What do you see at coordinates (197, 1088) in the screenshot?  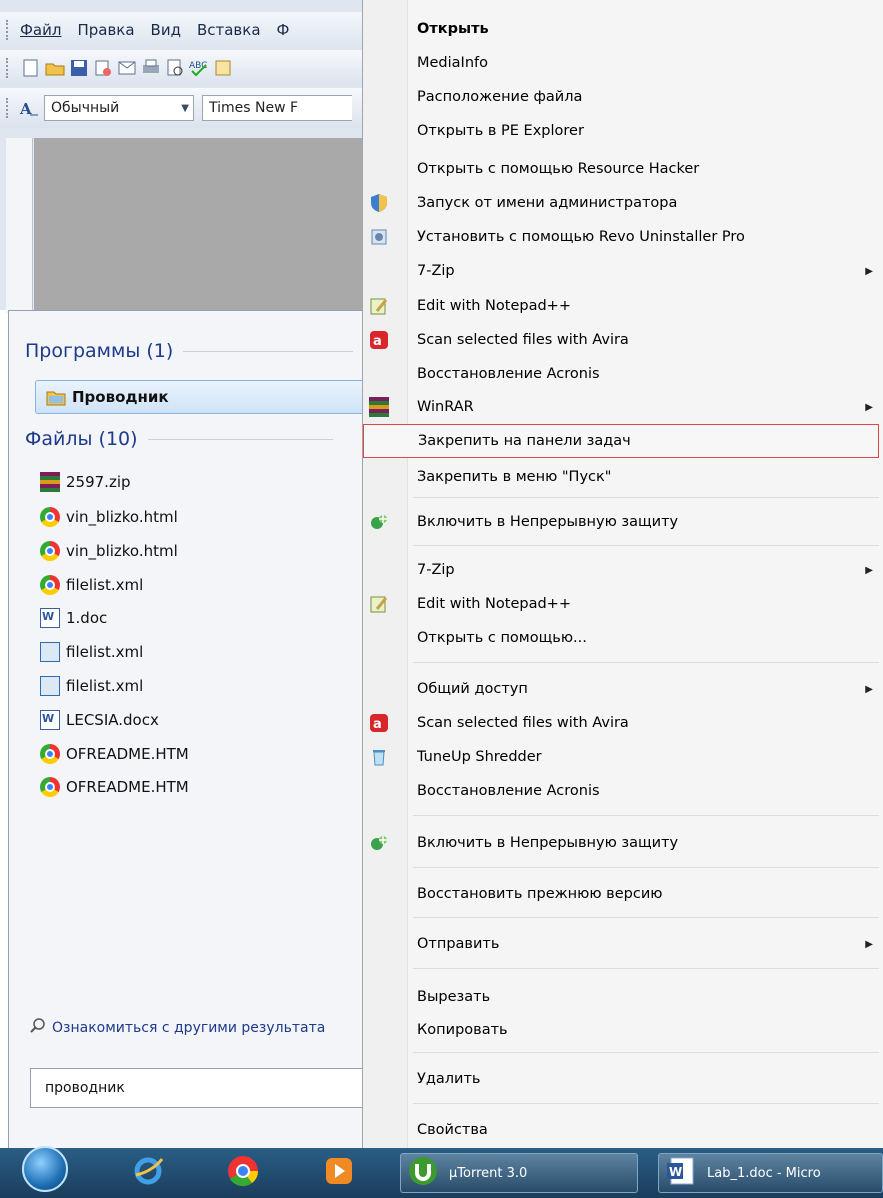 I see `search-input: проводник` at bounding box center [197, 1088].